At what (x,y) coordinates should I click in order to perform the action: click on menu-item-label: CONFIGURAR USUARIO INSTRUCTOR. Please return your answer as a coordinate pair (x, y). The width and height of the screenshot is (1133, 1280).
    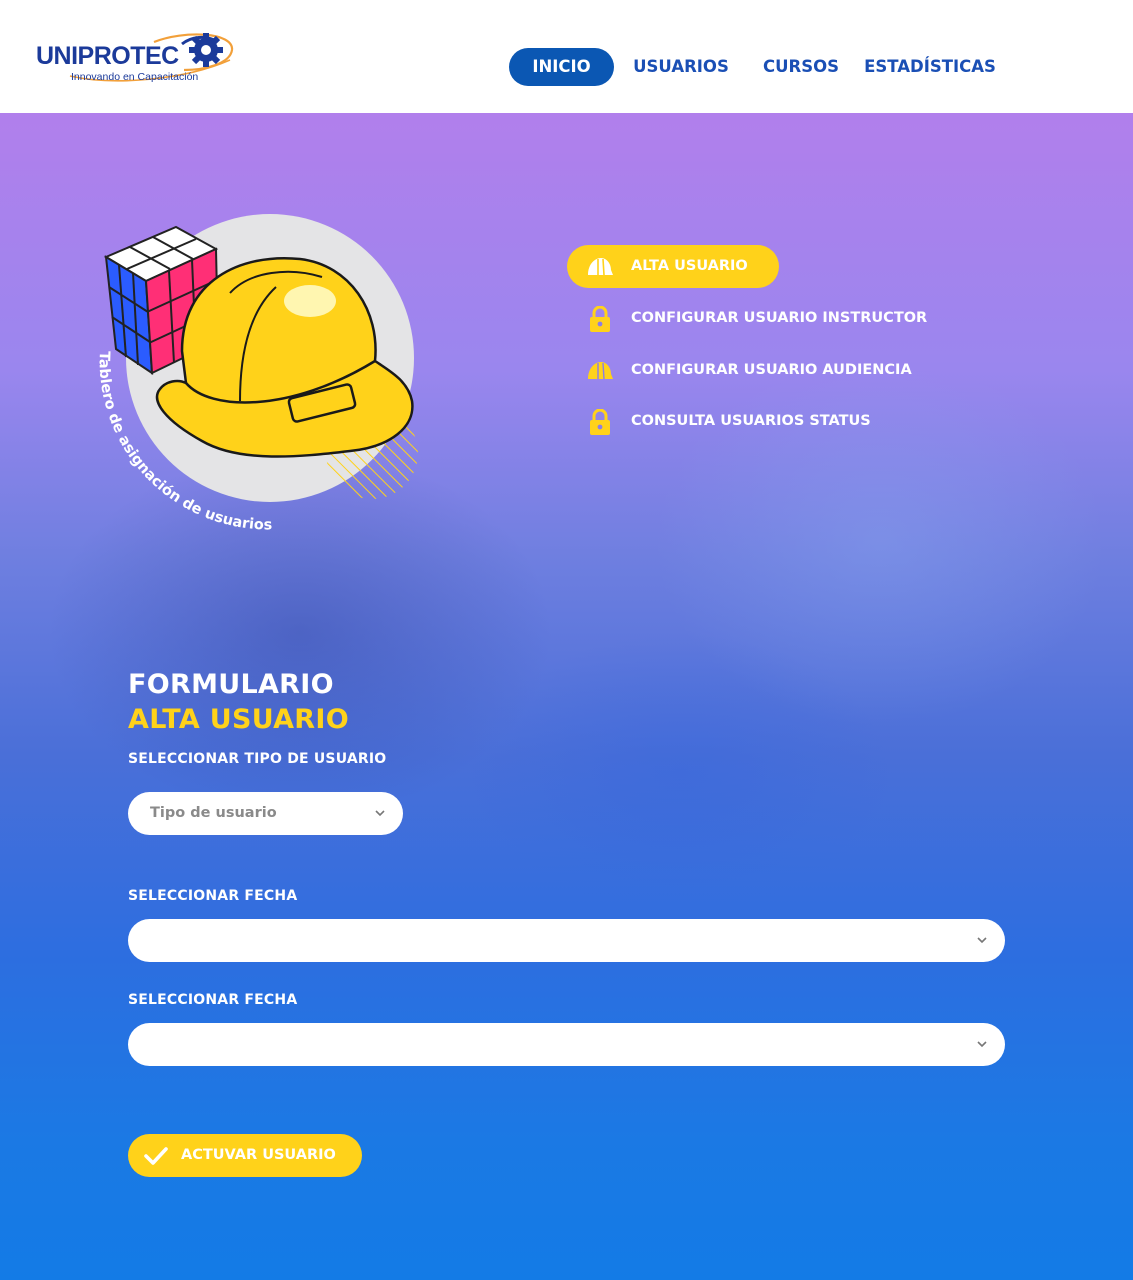
    Looking at the image, I should click on (779, 318).